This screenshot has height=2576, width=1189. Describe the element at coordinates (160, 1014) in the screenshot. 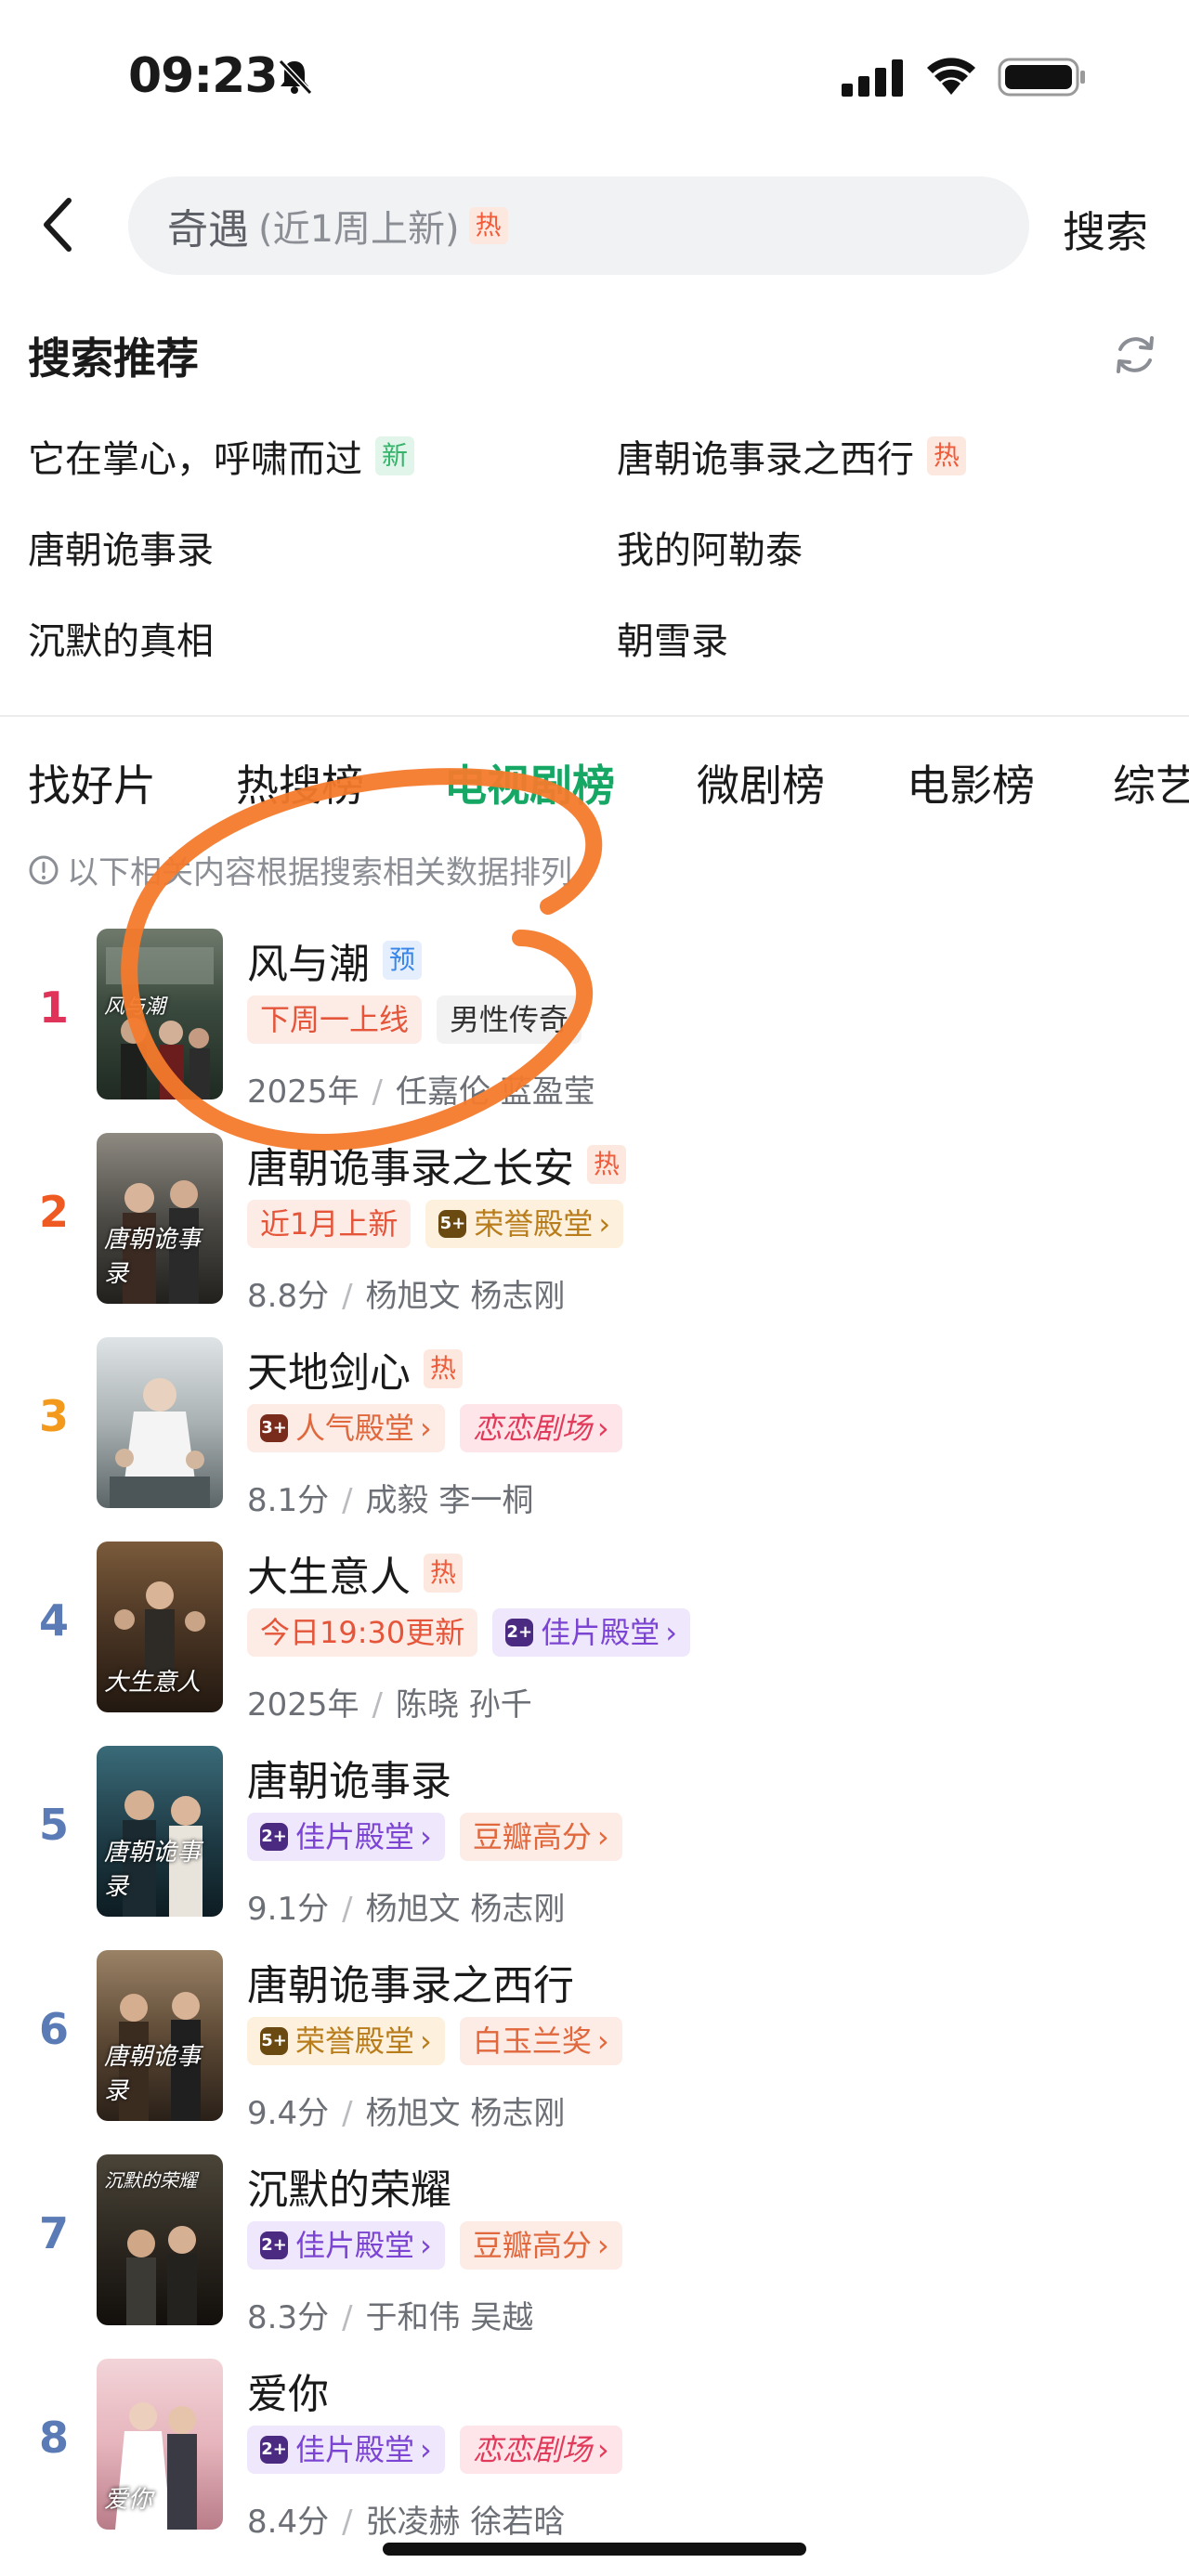

I see `poster-image: 风与潮` at that location.